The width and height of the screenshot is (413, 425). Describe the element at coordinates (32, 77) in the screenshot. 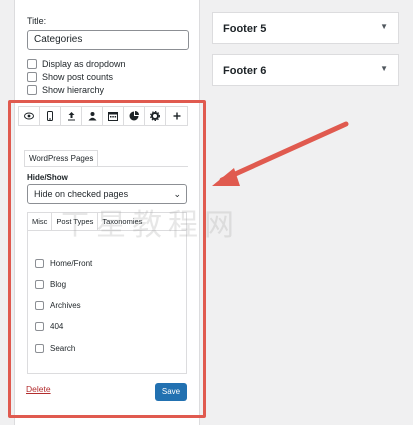

I see `post-counts-checkbox` at that location.